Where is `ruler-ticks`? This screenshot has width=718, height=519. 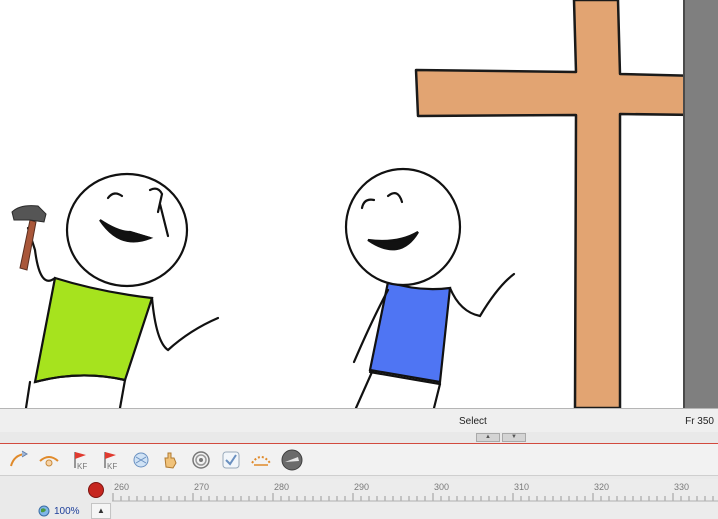
ruler-ticks is located at coordinates (415, 497).